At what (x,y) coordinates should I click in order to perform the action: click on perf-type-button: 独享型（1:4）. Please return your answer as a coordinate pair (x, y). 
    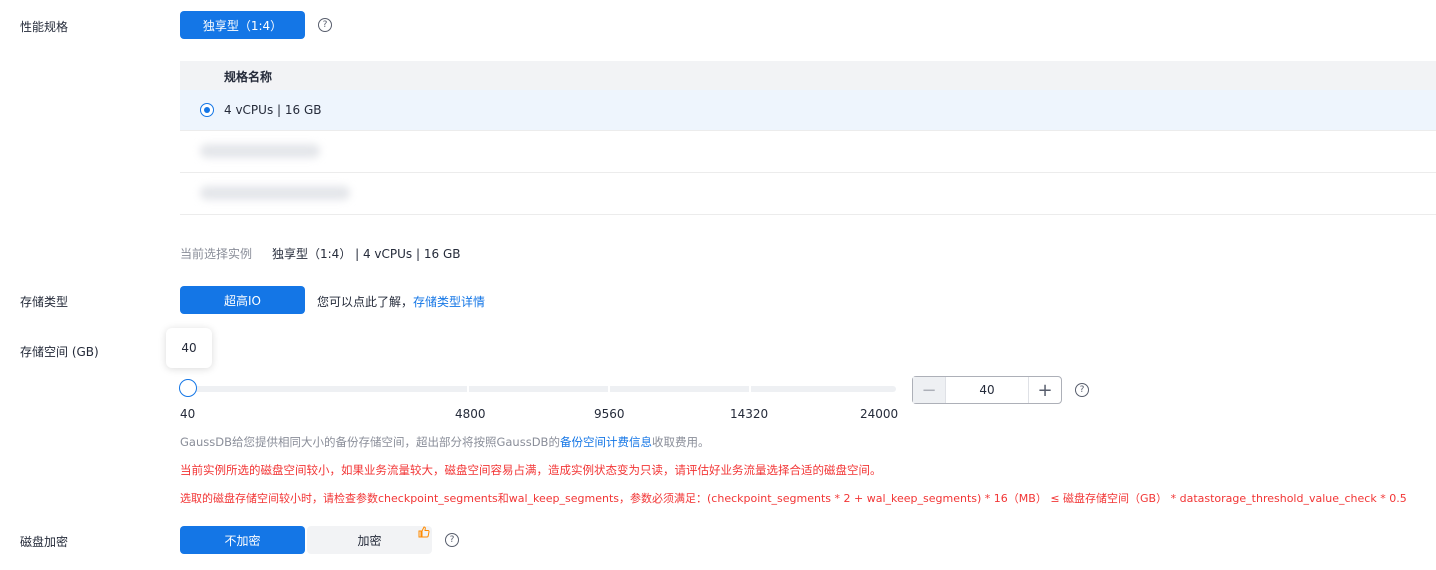
    Looking at the image, I should click on (242, 25).